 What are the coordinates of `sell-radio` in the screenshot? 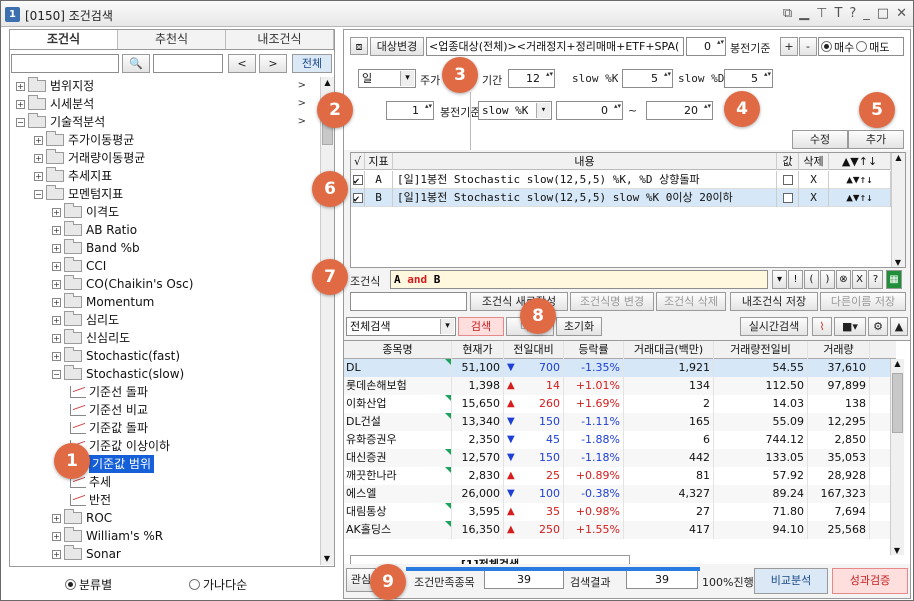 It's located at (862, 46).